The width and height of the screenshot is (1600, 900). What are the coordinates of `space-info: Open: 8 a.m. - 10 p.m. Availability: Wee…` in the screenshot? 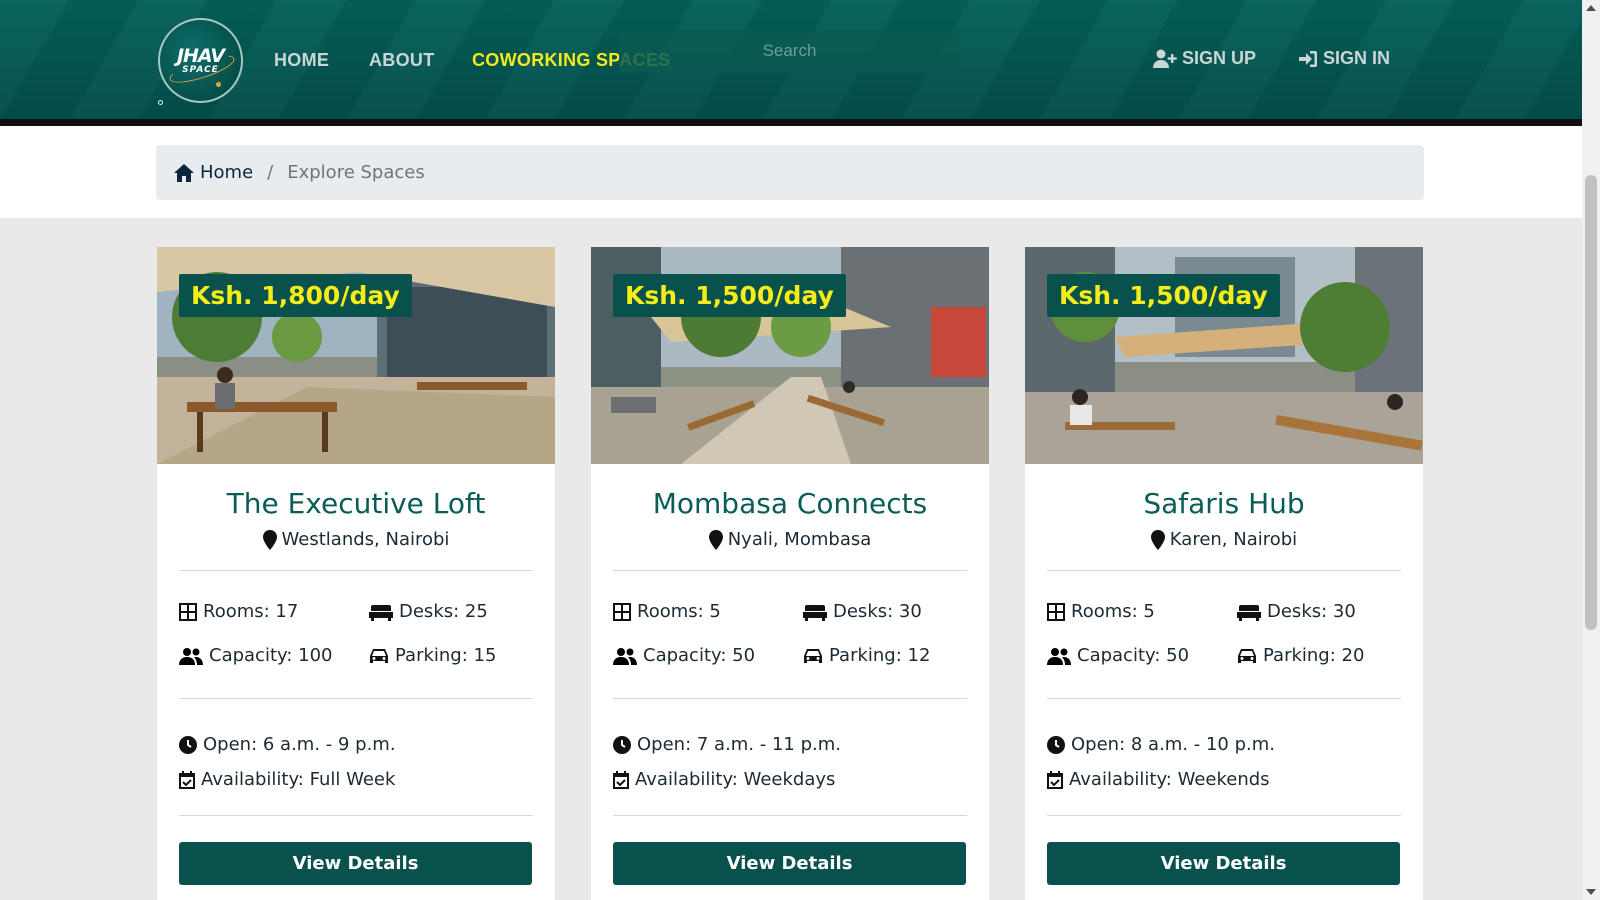 It's located at (1224, 762).